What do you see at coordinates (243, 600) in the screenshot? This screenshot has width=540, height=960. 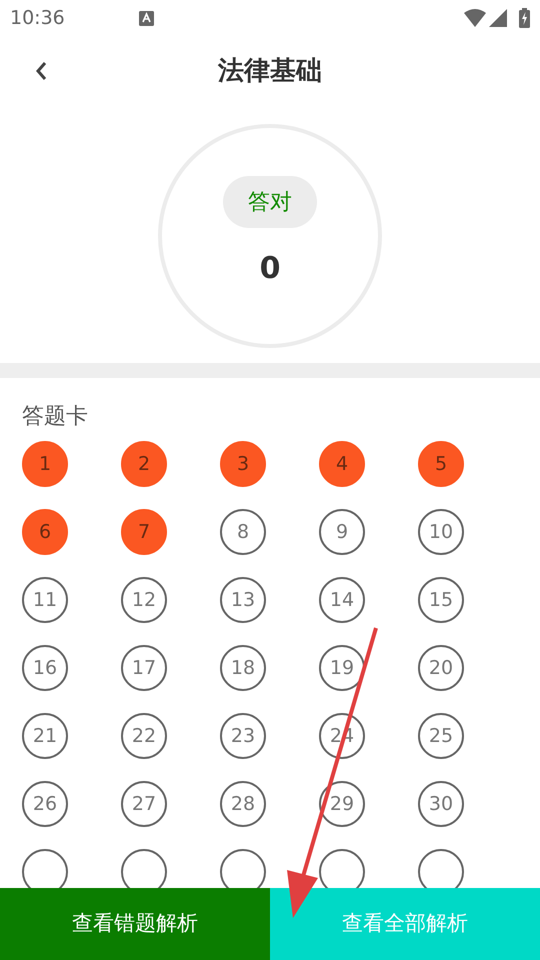 I see `question-number: 13` at bounding box center [243, 600].